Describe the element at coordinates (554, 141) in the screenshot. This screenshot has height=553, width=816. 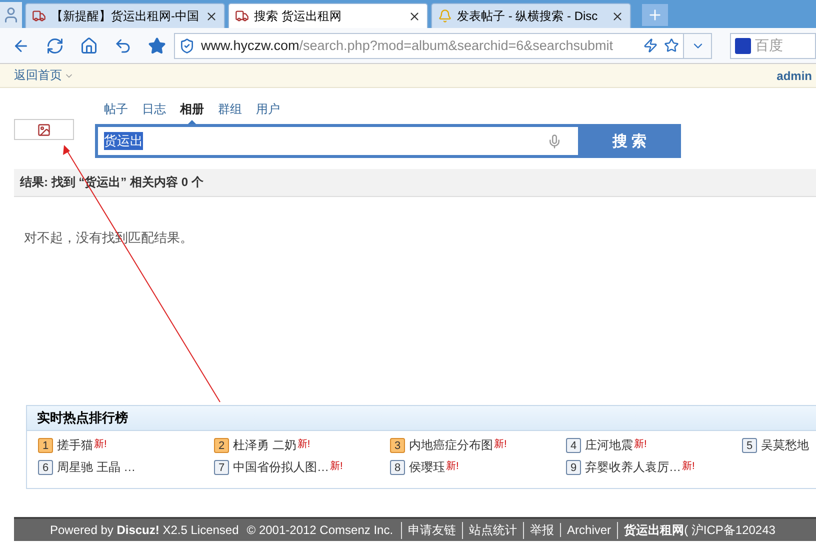
I see `microphone-icon` at that location.